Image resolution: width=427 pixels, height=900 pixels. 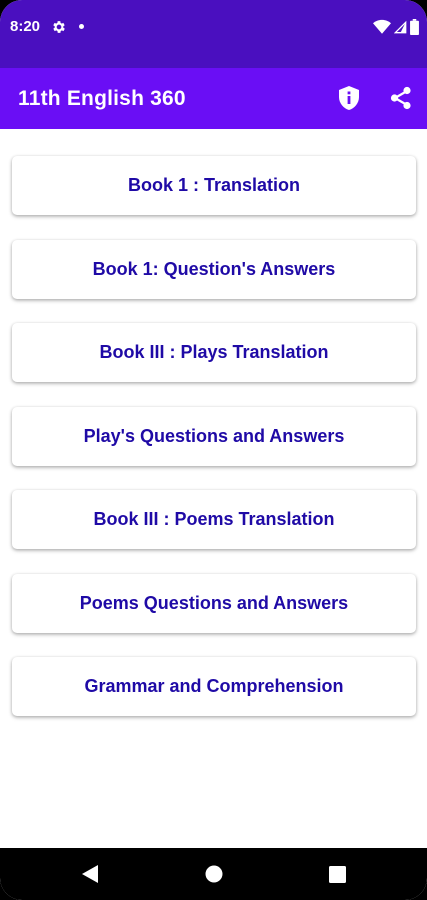 I want to click on menu-item-label: Book 1 : Translation, so click(x=214, y=185).